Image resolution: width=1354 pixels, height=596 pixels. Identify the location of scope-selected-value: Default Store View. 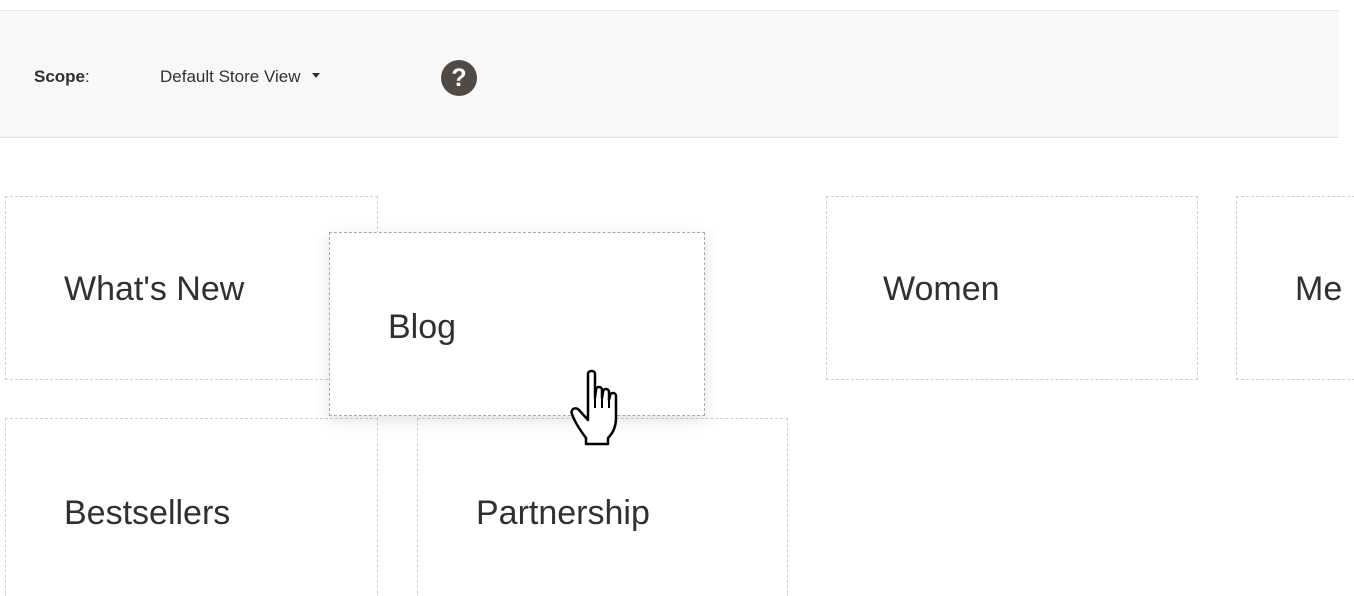
(230, 76).